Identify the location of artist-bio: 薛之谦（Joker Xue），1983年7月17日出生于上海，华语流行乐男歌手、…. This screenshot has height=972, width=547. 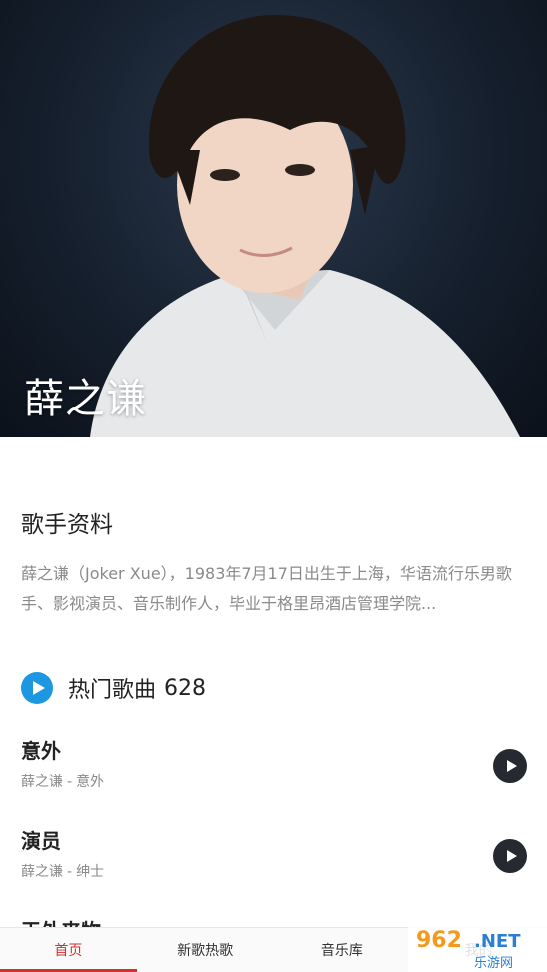
(276, 589).